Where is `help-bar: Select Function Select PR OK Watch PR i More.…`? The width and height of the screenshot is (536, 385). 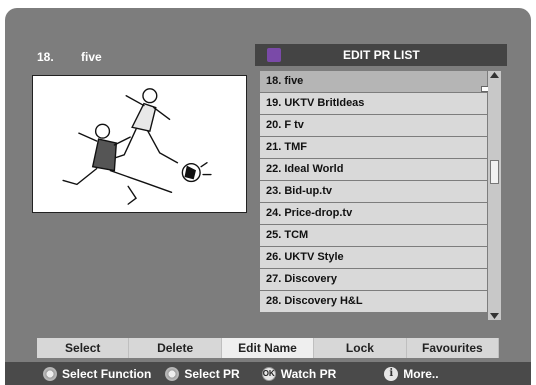
help-bar: Select Function Select PR OK Watch PR i More.… is located at coordinates (268, 373).